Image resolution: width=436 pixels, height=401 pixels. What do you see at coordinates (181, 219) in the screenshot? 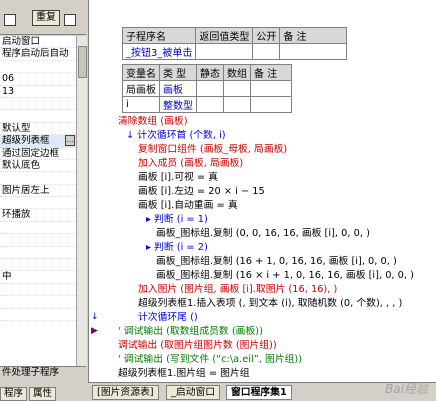
I see `code-text: 判断 (i = 1)` at bounding box center [181, 219].